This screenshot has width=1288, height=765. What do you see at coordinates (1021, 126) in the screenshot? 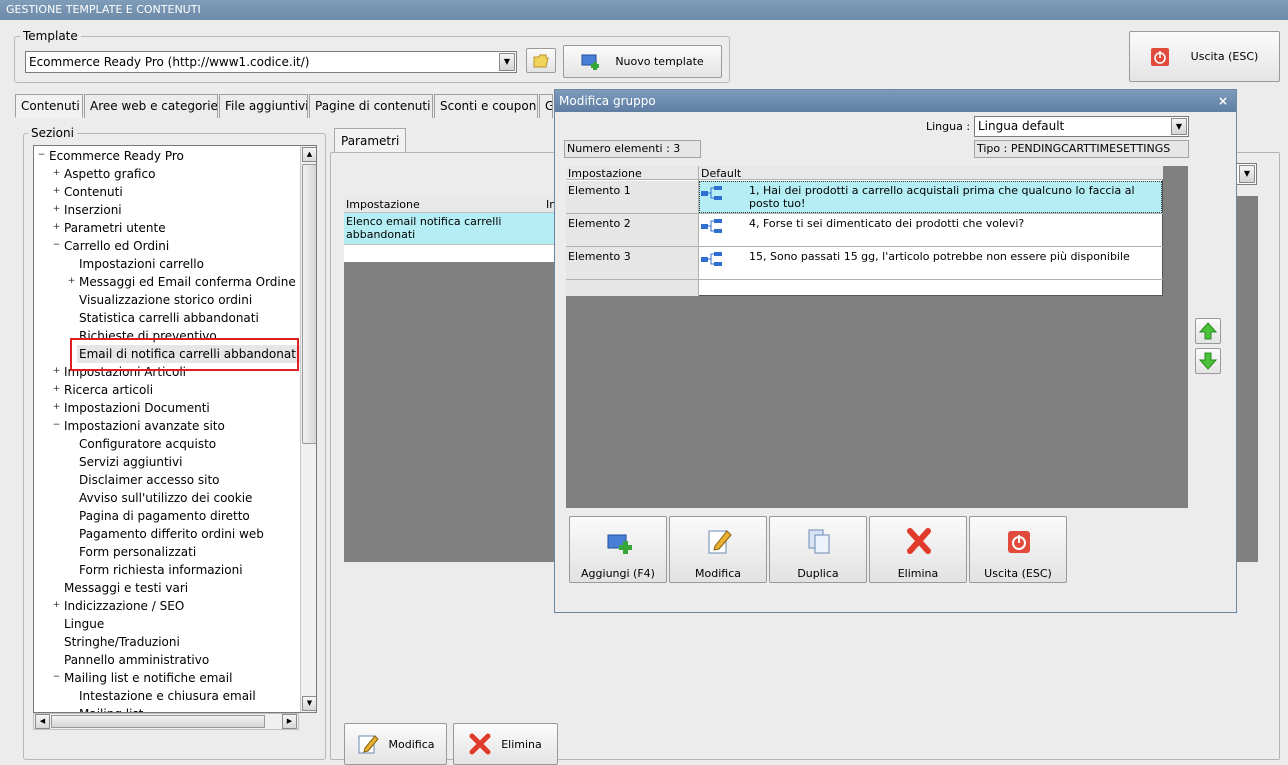
I see `lingua-select-value: Lingua default` at bounding box center [1021, 126].